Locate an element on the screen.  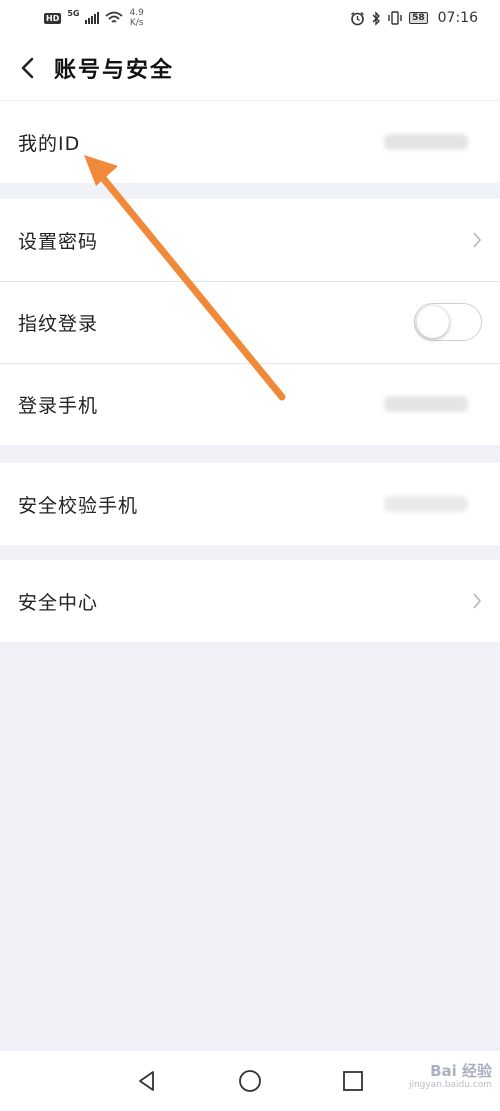
my-id-value-blurred is located at coordinates (426, 142).